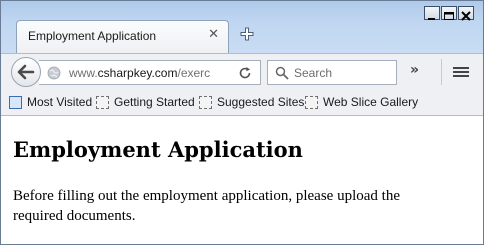 This screenshot has height=245, width=484. I want to click on most-visited-icon, so click(15, 102).